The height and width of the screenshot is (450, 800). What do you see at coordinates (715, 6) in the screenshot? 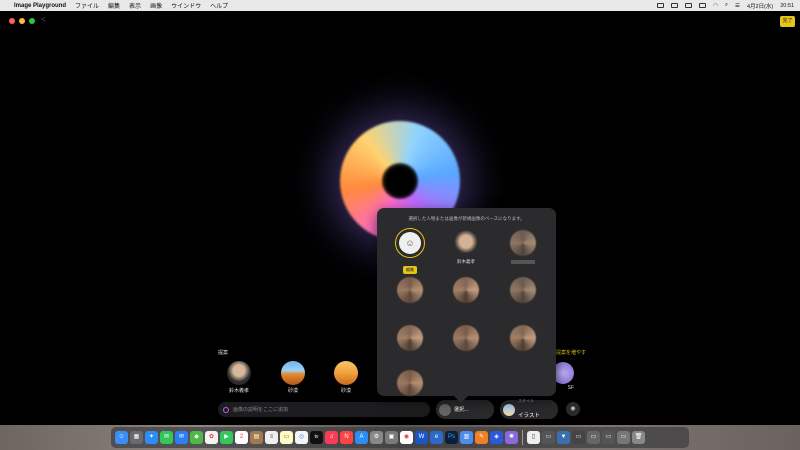
I see `wifi-icon: ◠` at bounding box center [715, 6].